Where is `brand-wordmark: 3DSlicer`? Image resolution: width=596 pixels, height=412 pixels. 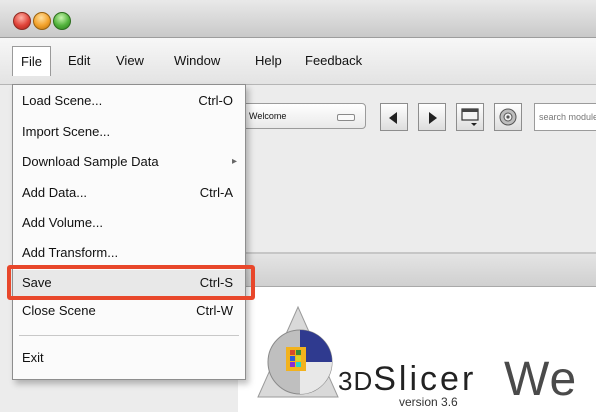 brand-wordmark: 3DSlicer is located at coordinates (407, 379).